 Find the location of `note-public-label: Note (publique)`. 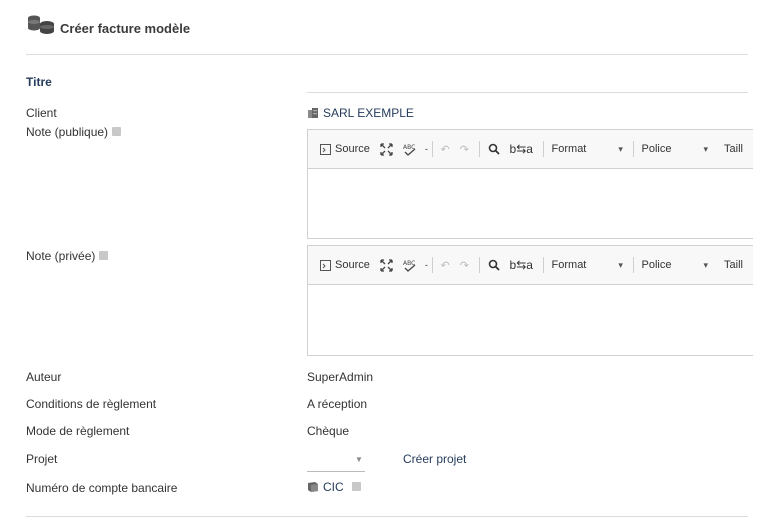

note-public-label: Note (publique) is located at coordinates (74, 132).